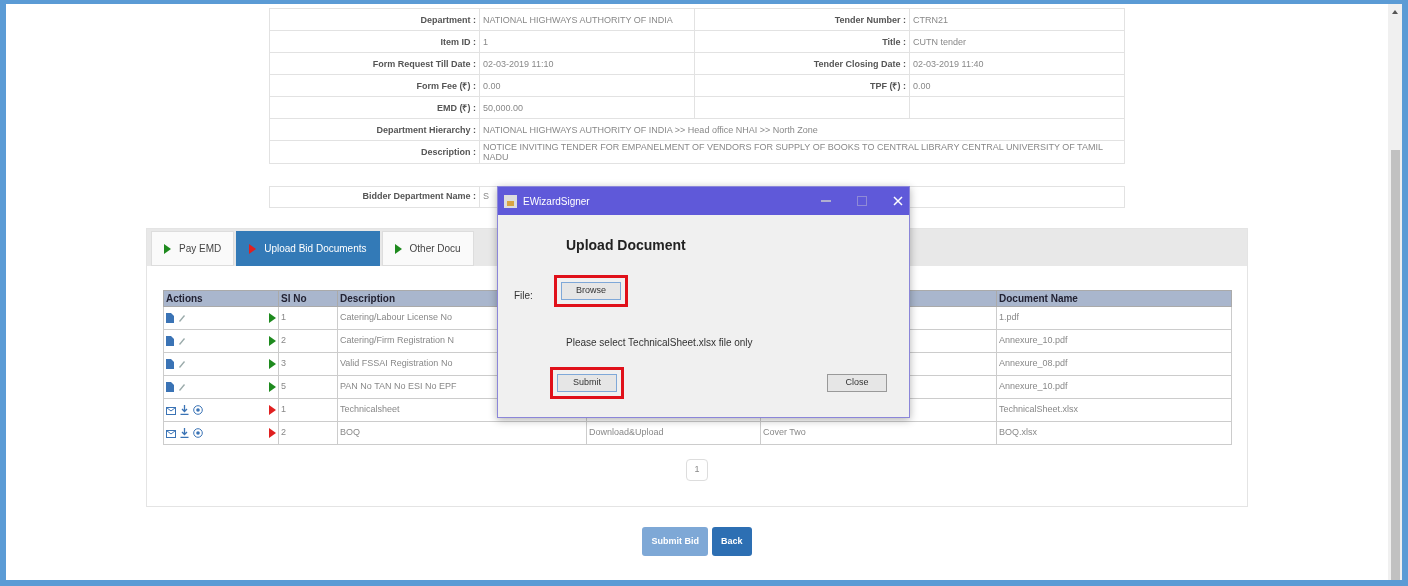  Describe the element at coordinates (374, 63) in the screenshot. I see `field-label: Form Request Till Date :` at that location.